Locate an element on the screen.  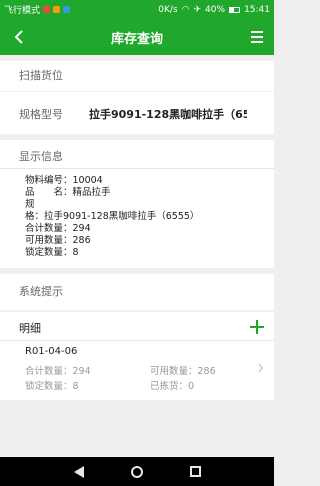
nav-back-icon is located at coordinates (78, 471).